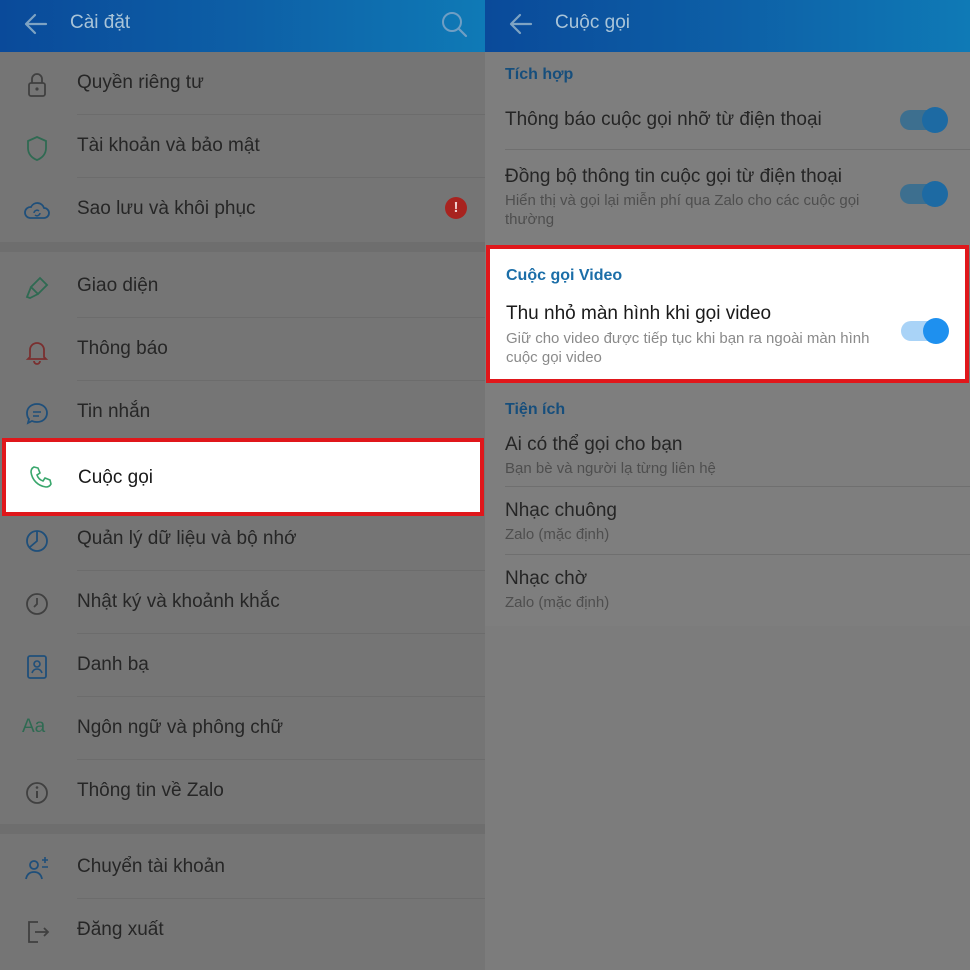  Describe the element at coordinates (120, 929) in the screenshot. I see `settings-item-label: Đăng xuất` at that location.